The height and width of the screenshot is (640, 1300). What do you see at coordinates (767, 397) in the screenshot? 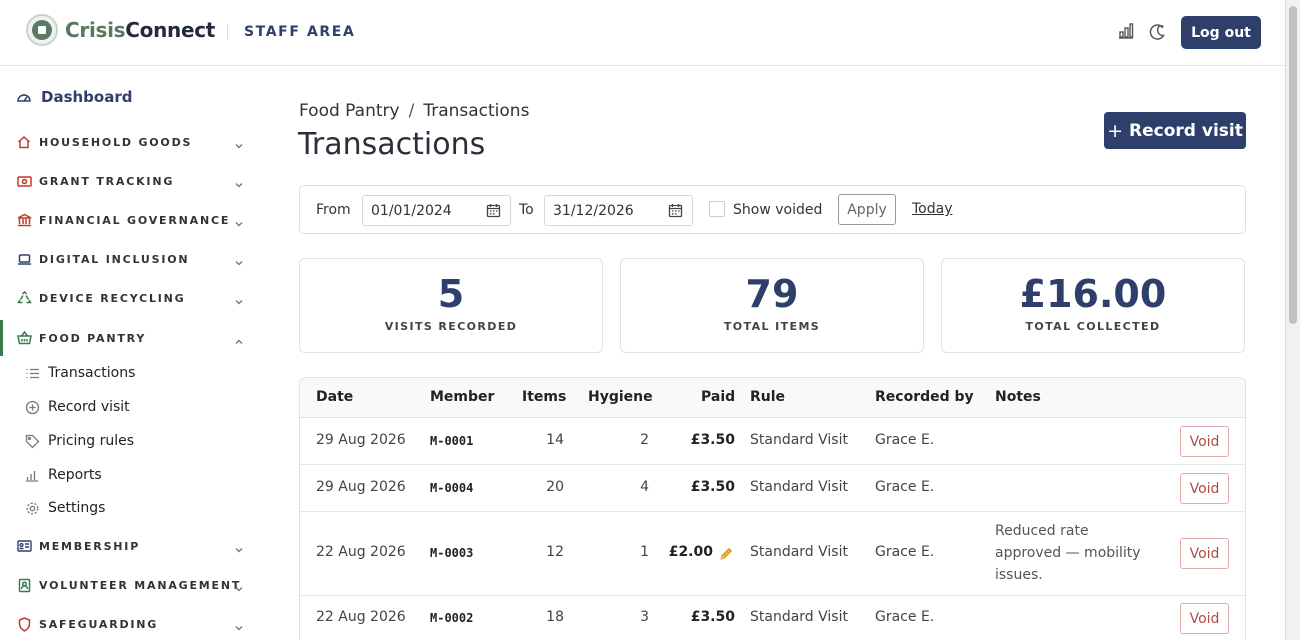
I see `column-header-rule: Rule` at bounding box center [767, 397].